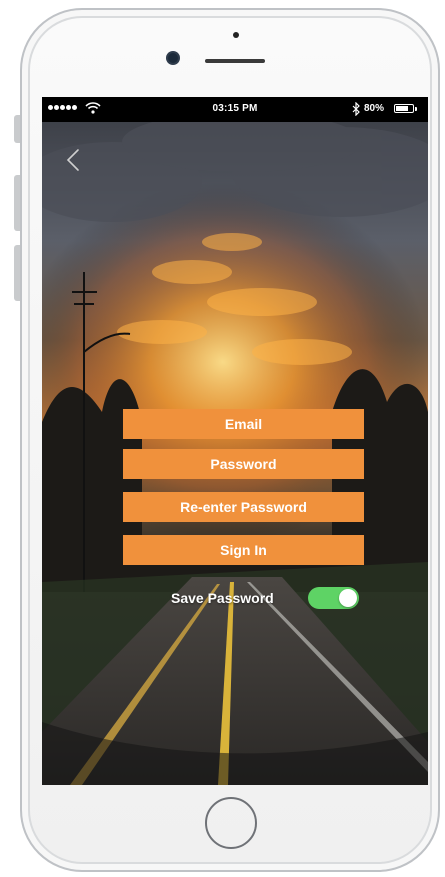 The image size is (445, 877). Describe the element at coordinates (173, 58) in the screenshot. I see `front-camera` at that location.